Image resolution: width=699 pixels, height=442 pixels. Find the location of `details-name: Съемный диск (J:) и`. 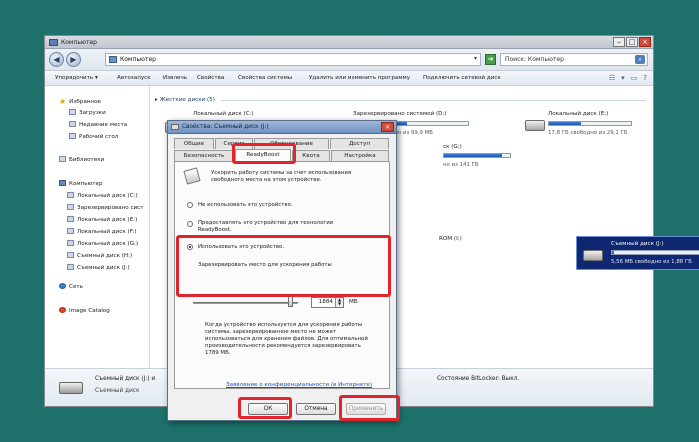

details-name: Съемный диск (J:) и is located at coordinates (125, 379).